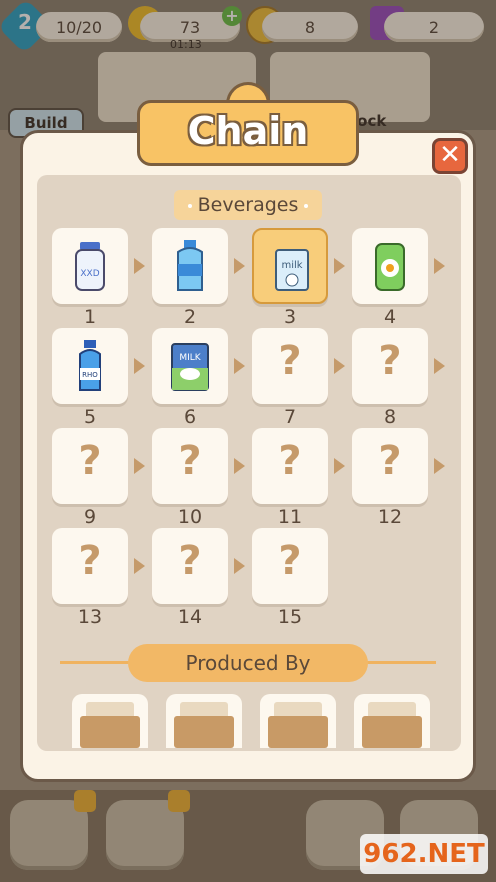 This screenshot has width=496, height=882. What do you see at coordinates (90, 366) in the screenshot?
I see `chain-tile-5: RHO` at bounding box center [90, 366].